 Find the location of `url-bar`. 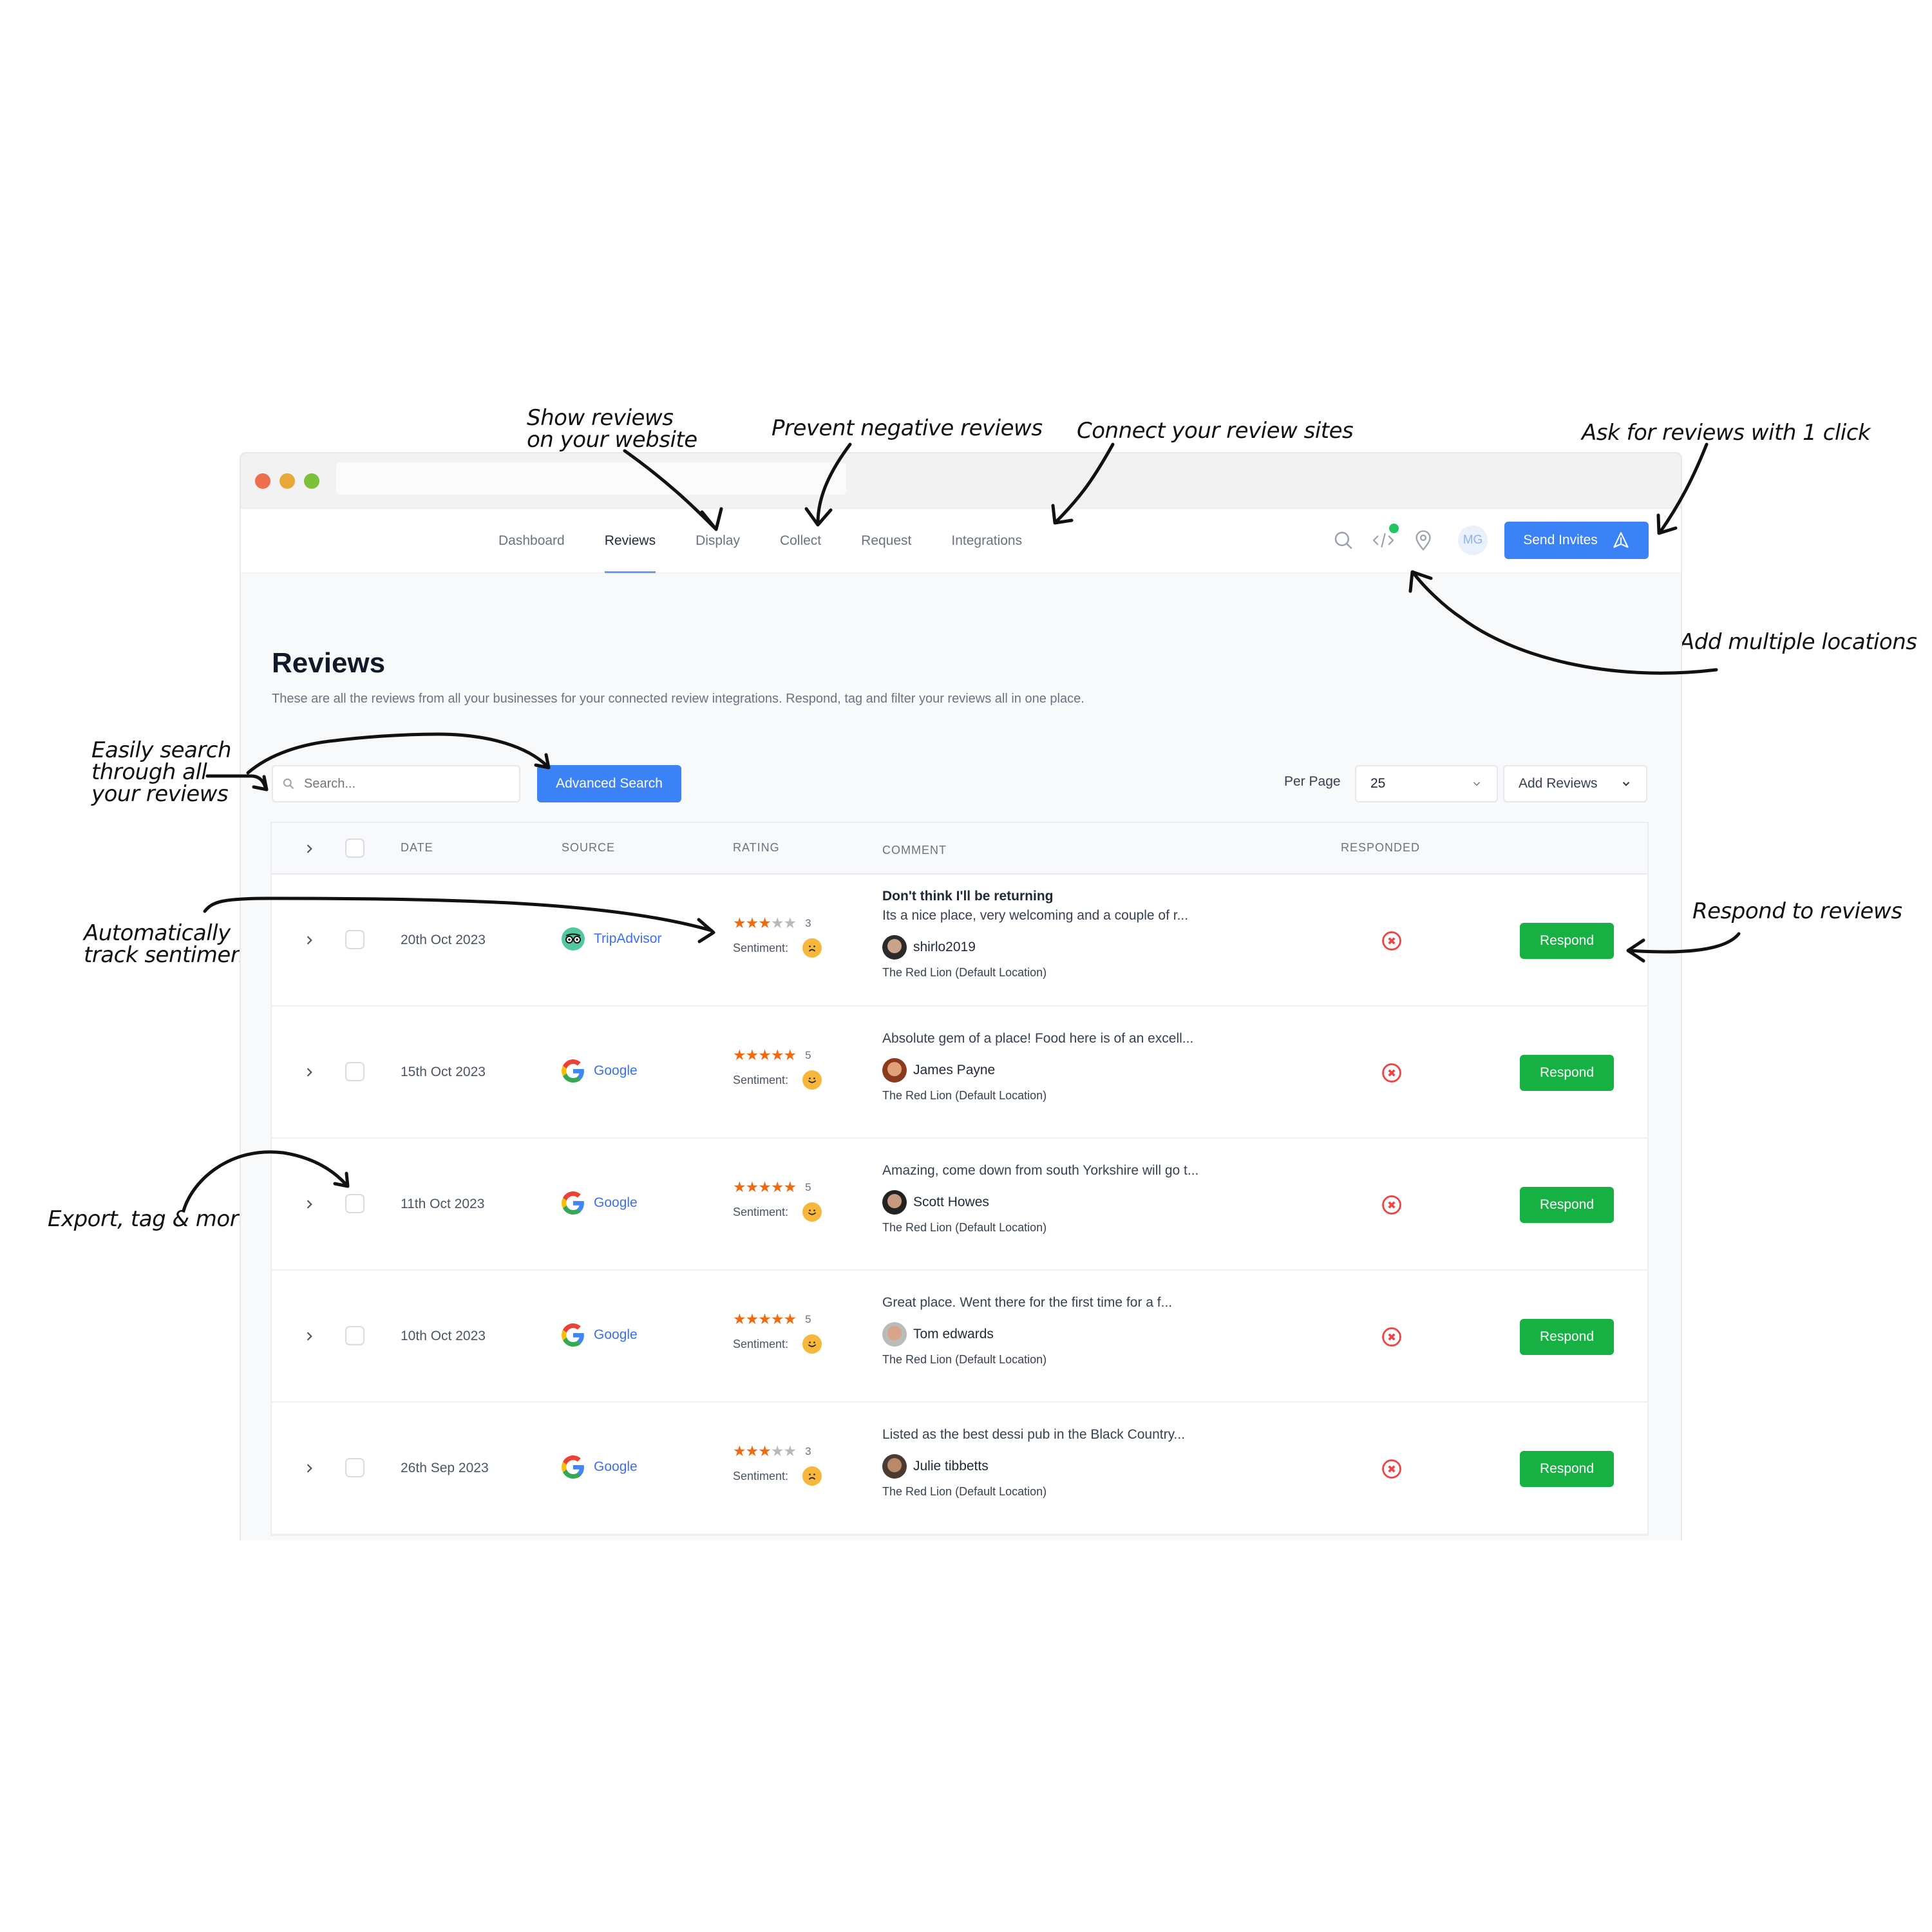

url-bar is located at coordinates (591, 479).